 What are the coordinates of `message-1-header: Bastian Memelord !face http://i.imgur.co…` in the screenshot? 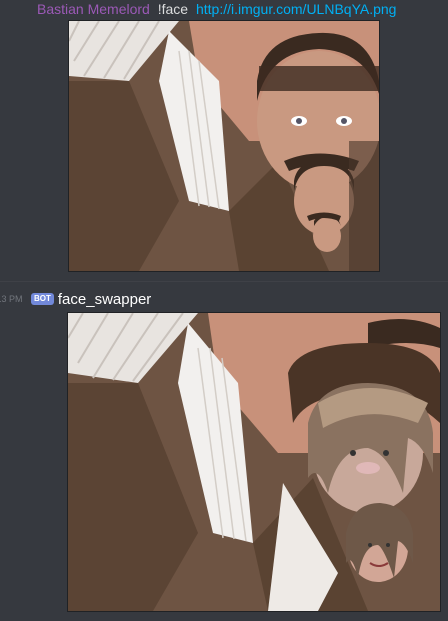 It's located at (216, 9).